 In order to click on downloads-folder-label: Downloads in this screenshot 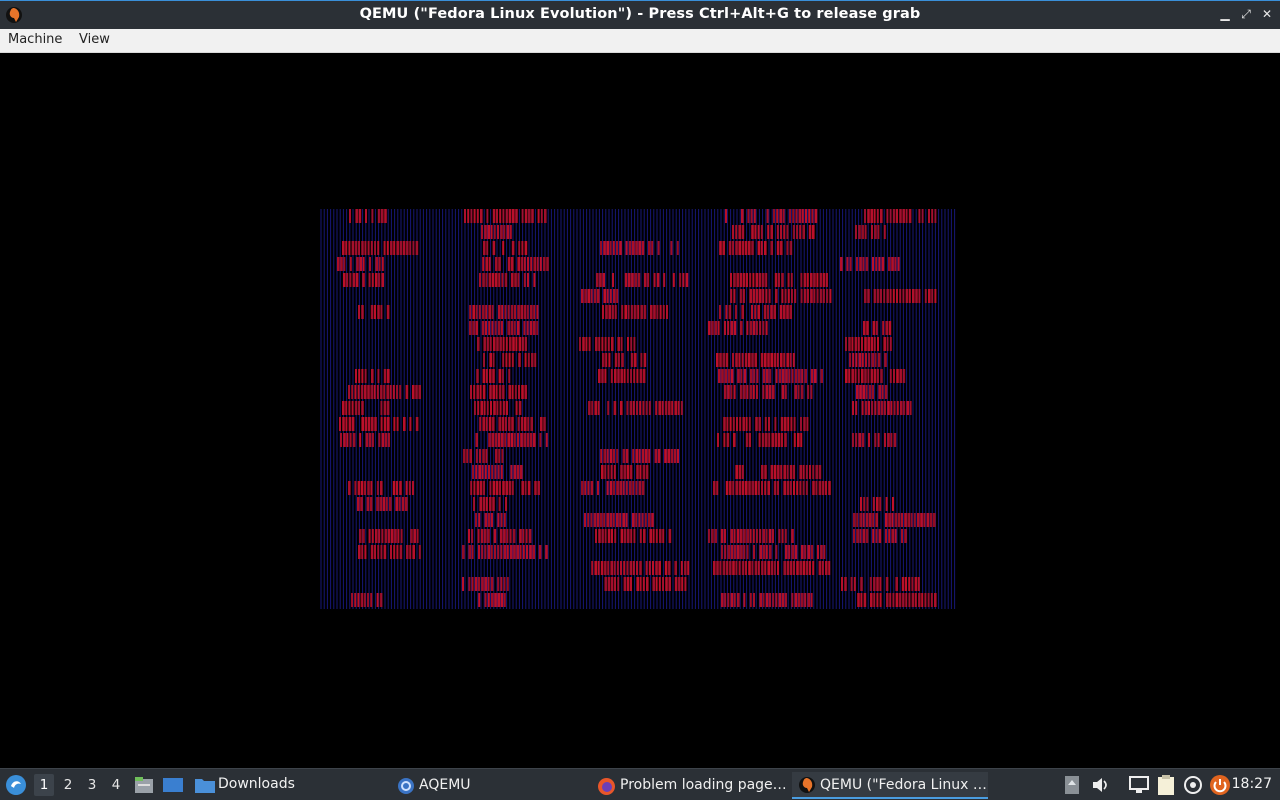, I will do `click(256, 784)`.